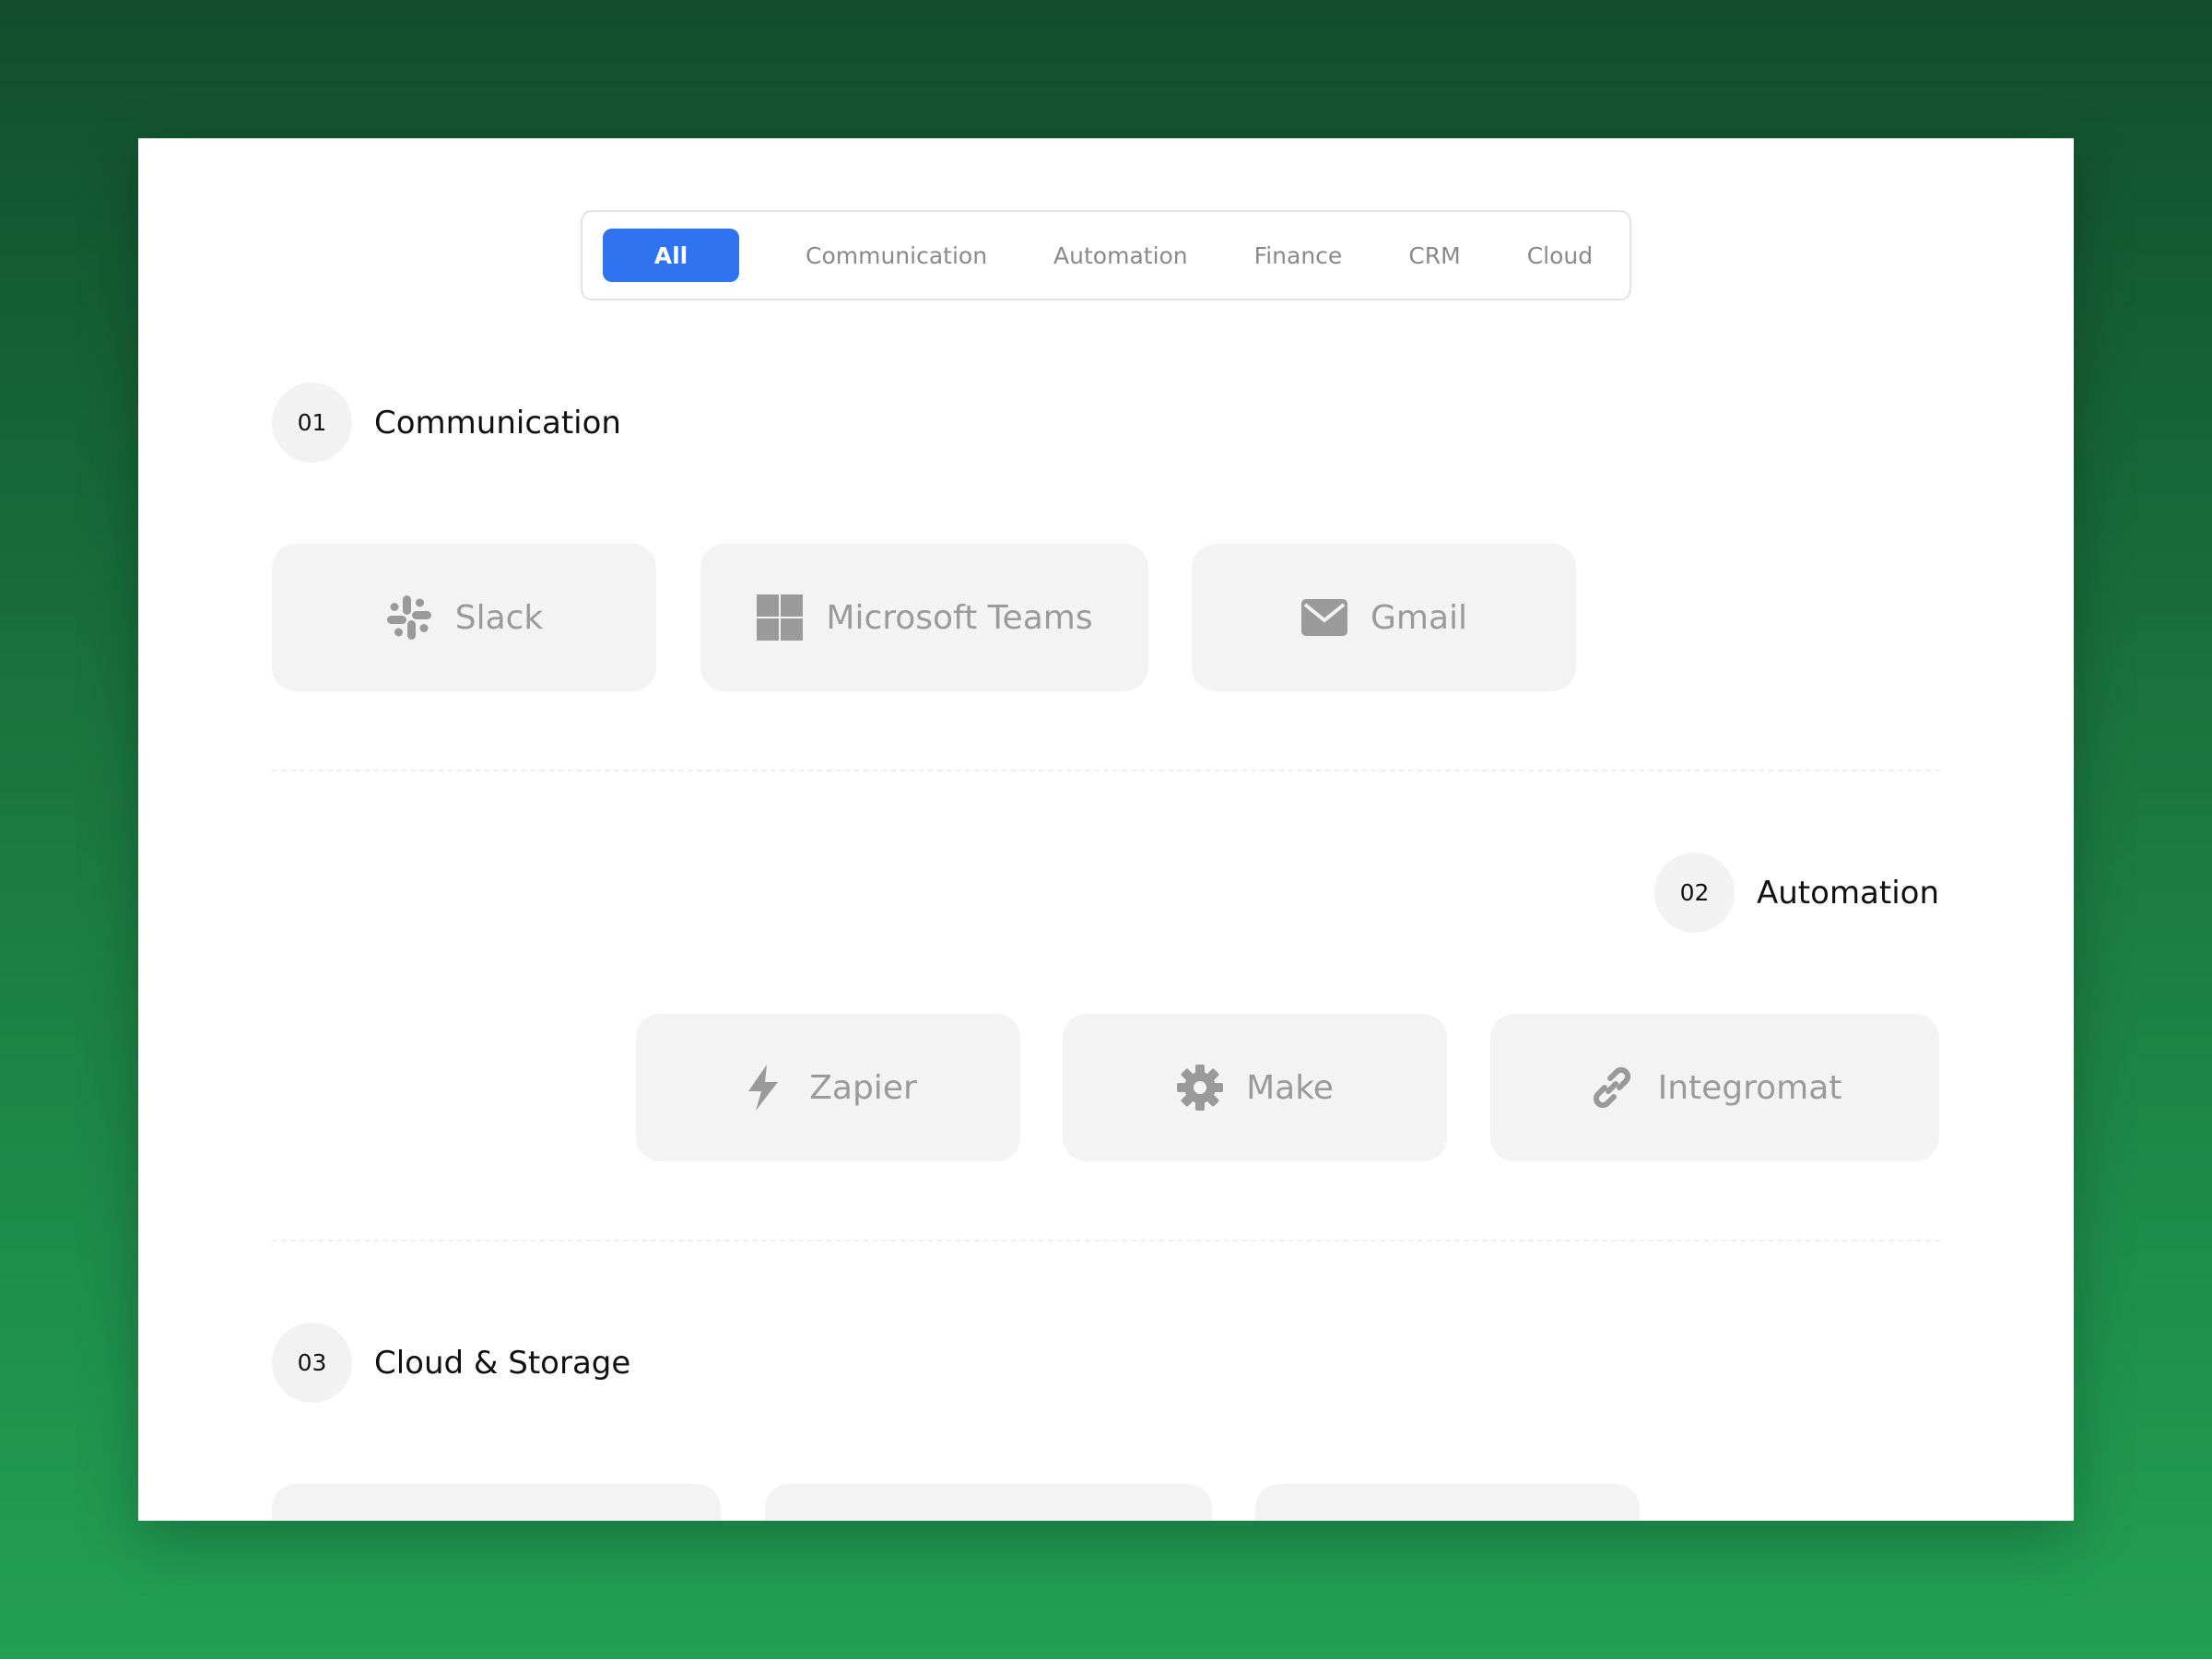 The image size is (2212, 1659). I want to click on integration-card-label: Slack, so click(499, 617).